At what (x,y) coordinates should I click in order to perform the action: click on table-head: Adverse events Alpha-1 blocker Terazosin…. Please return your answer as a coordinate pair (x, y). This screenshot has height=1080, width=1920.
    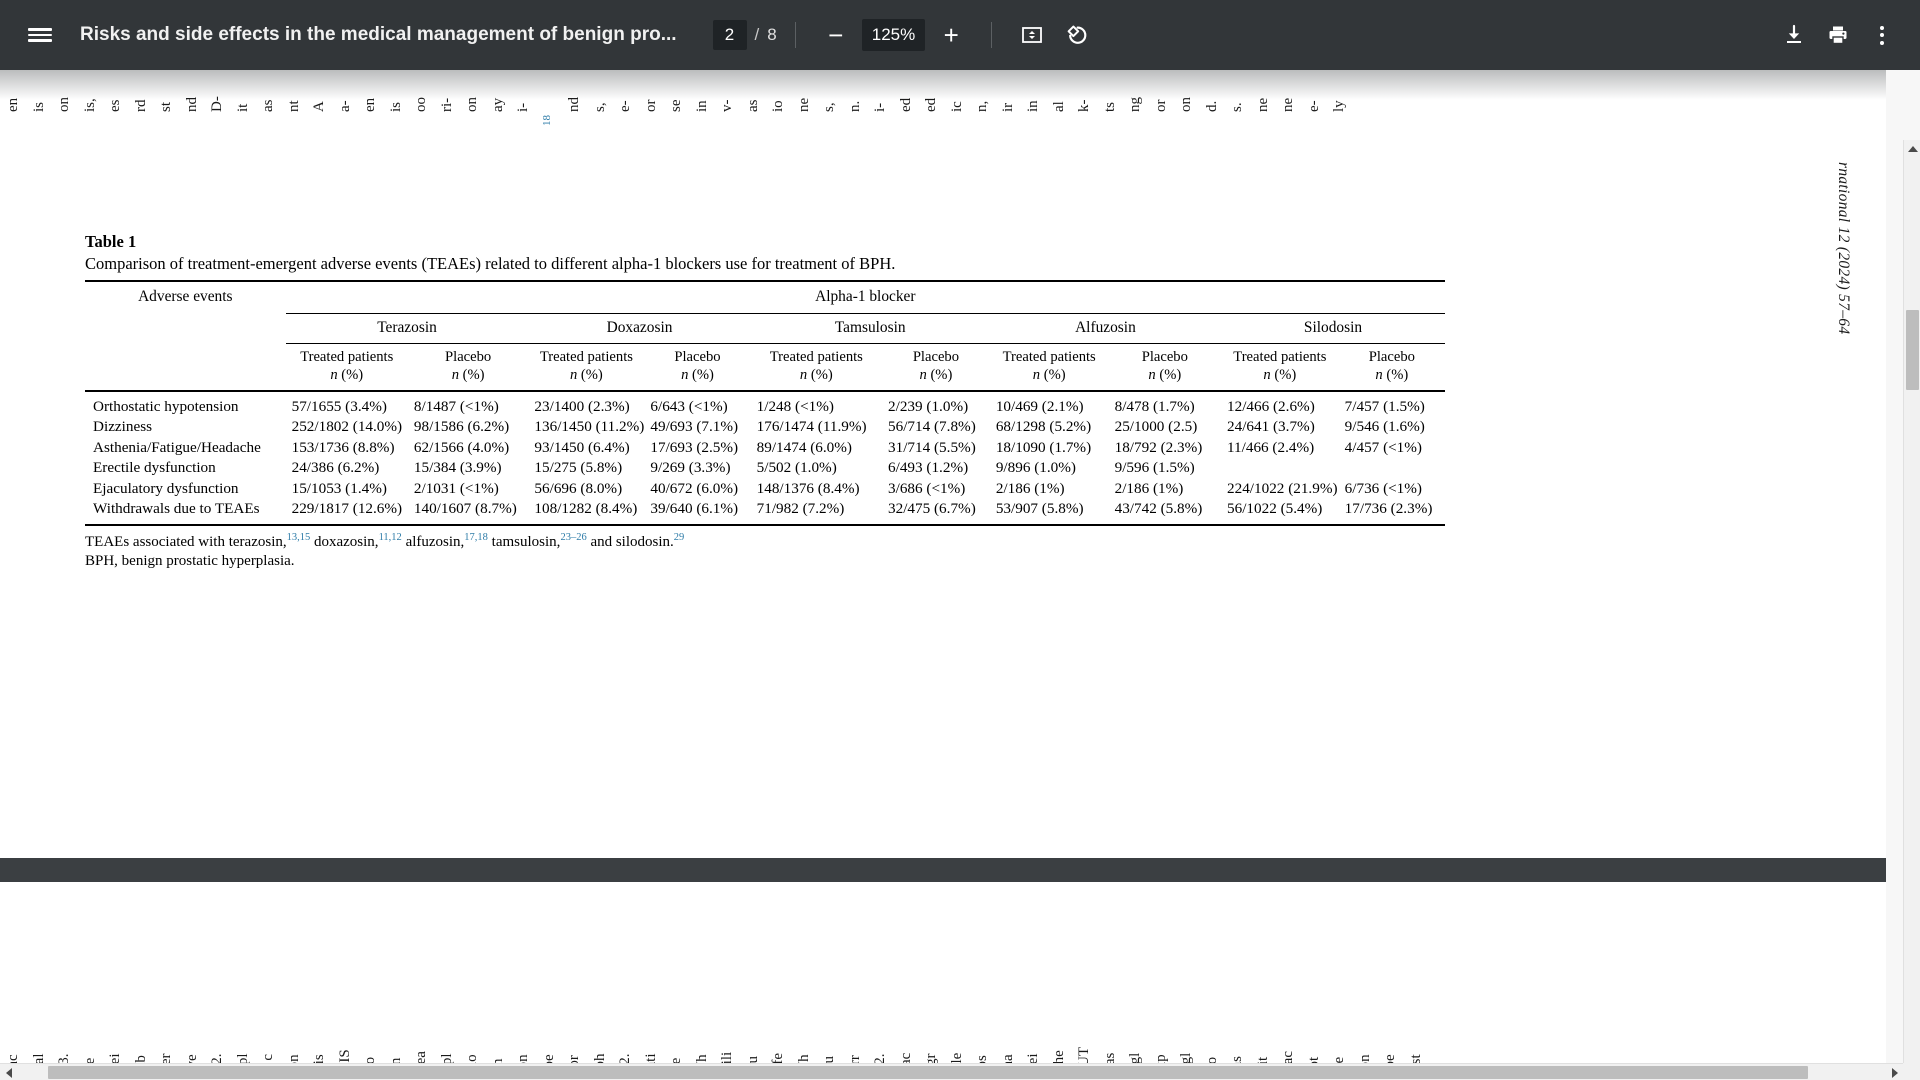
    Looking at the image, I should click on (765, 336).